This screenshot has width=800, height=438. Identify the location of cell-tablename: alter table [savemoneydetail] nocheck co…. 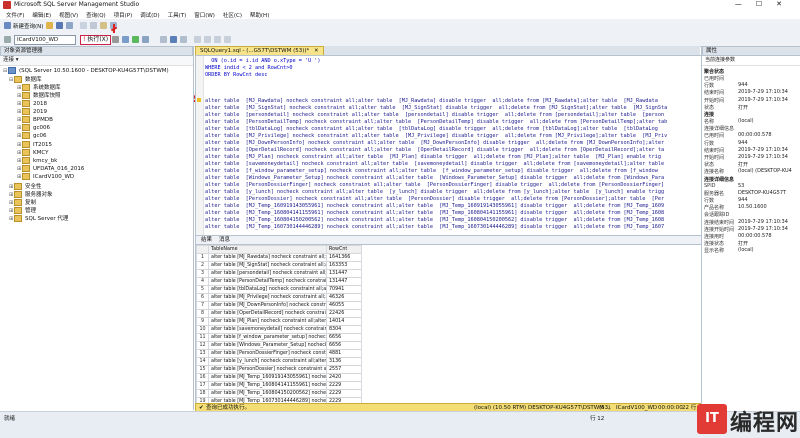
(267, 329).